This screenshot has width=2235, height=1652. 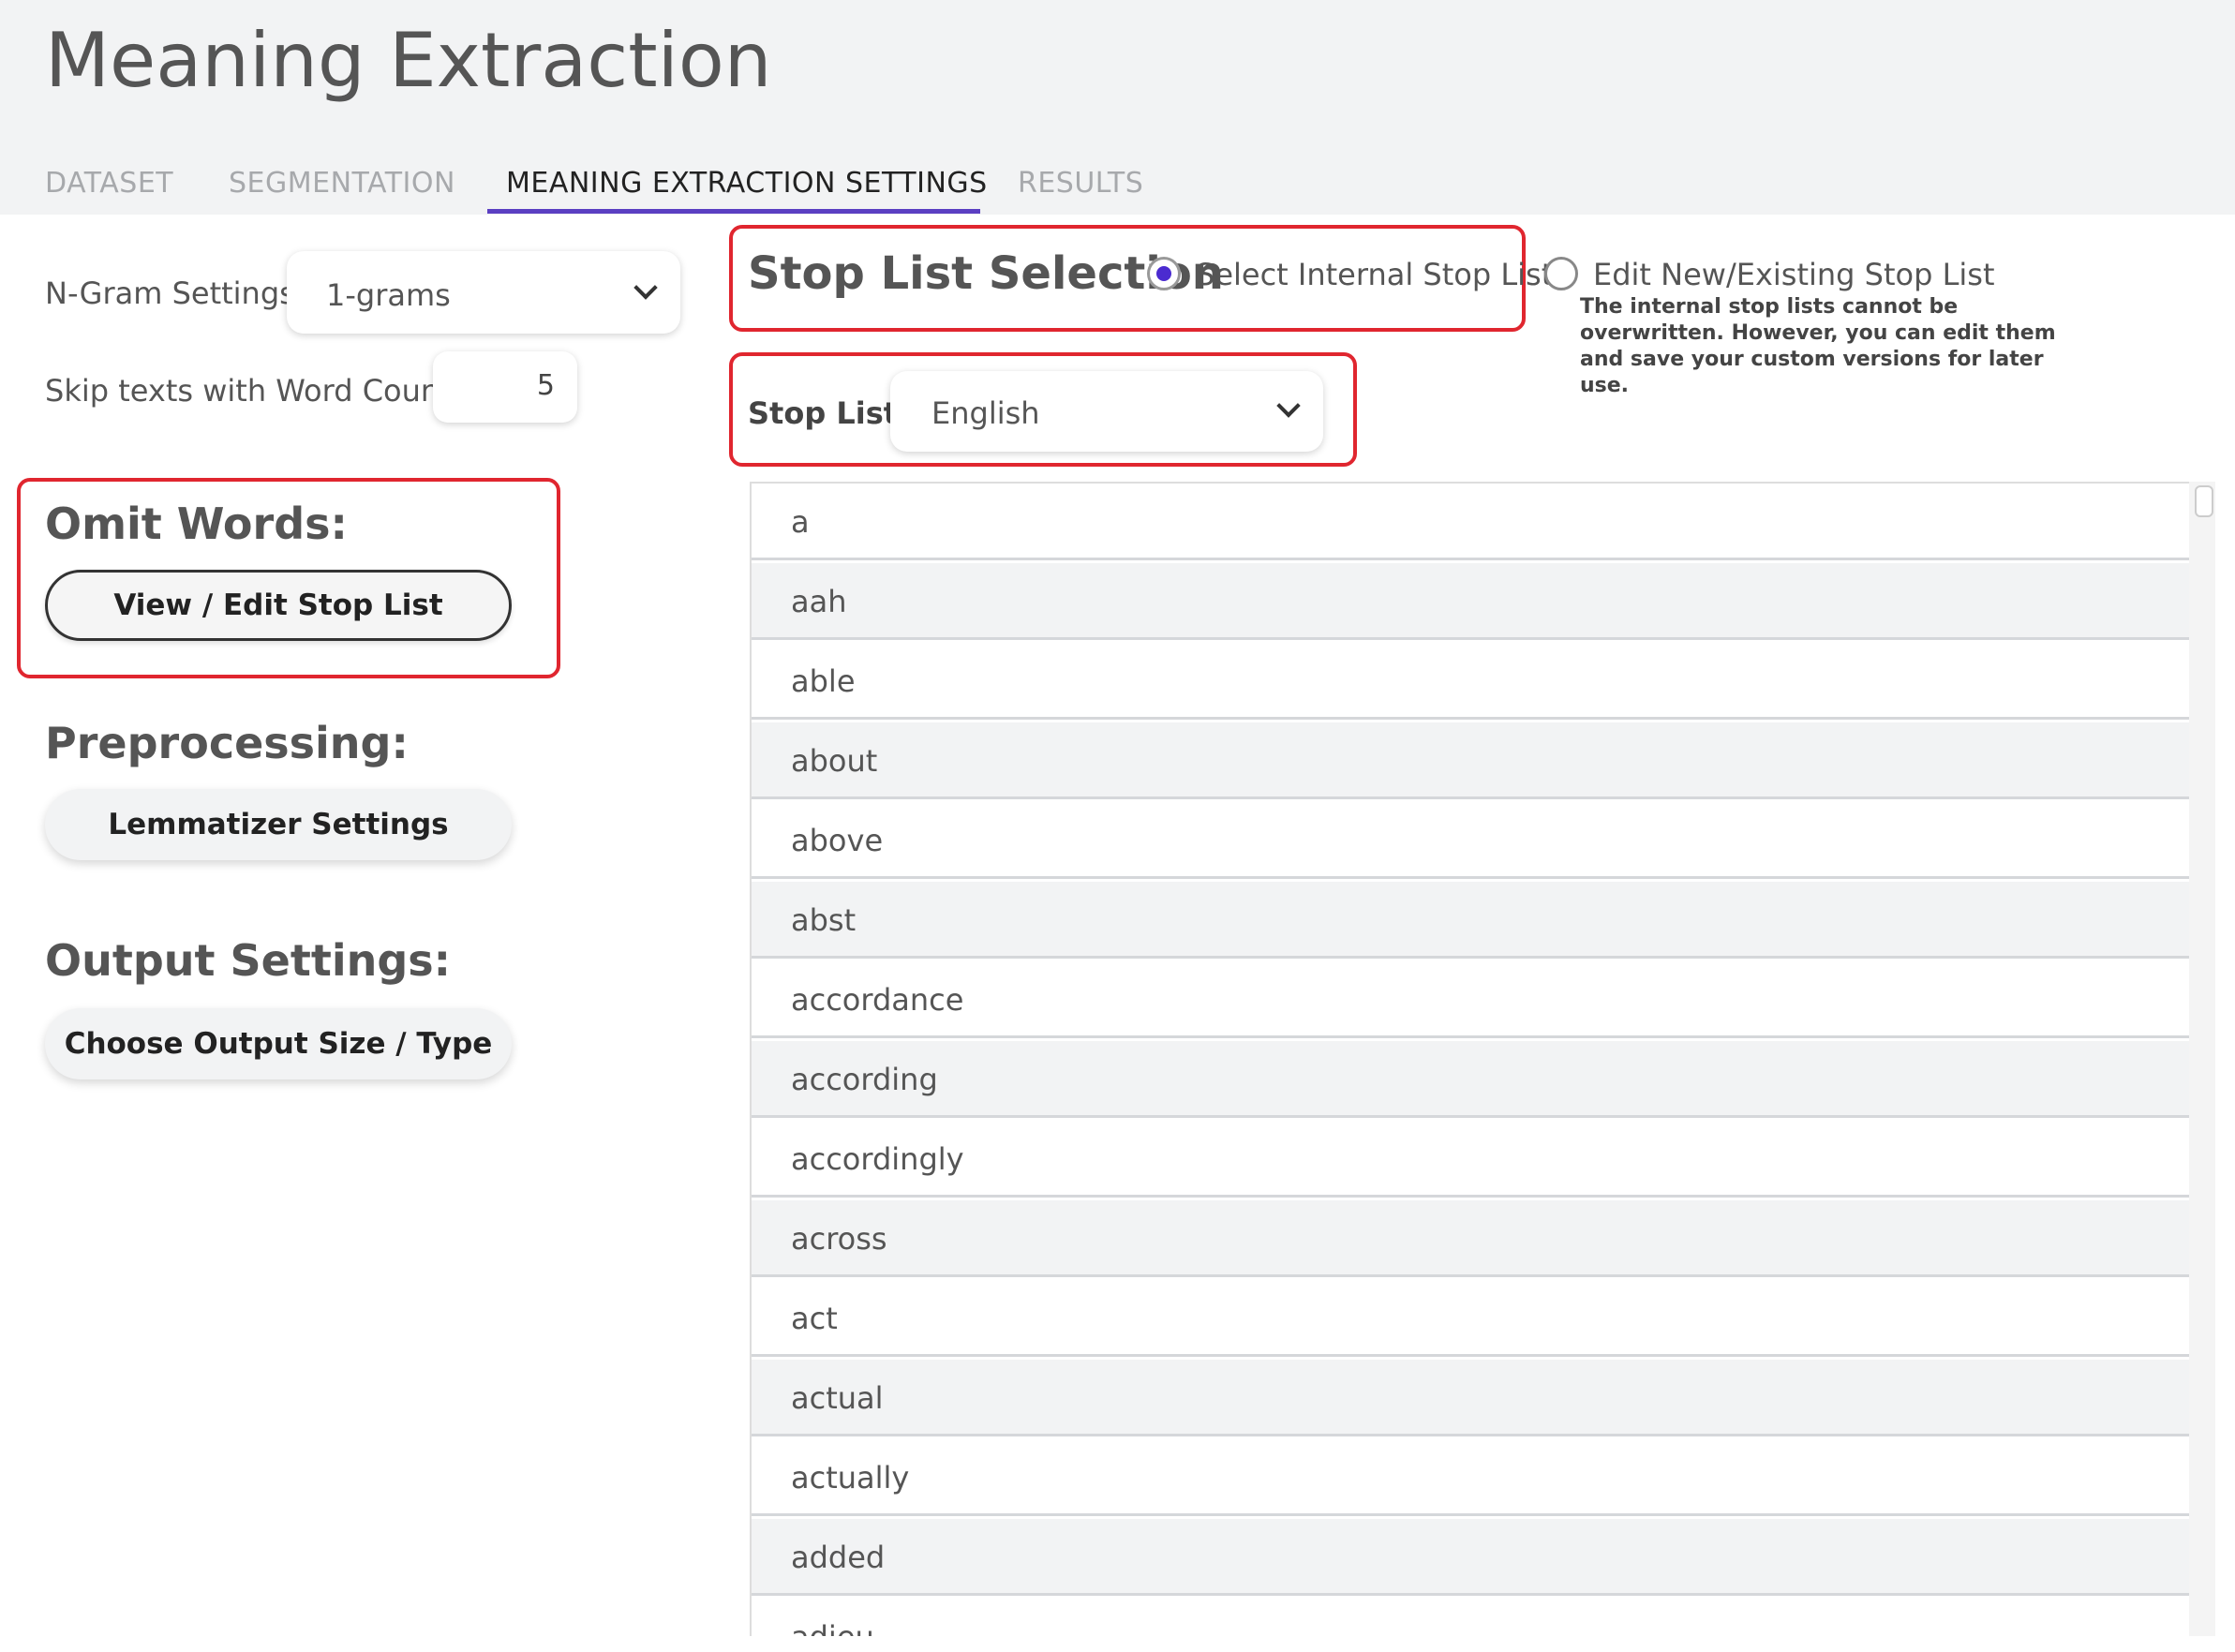 What do you see at coordinates (408, 60) in the screenshot?
I see `app-title: Meaning Extraction` at bounding box center [408, 60].